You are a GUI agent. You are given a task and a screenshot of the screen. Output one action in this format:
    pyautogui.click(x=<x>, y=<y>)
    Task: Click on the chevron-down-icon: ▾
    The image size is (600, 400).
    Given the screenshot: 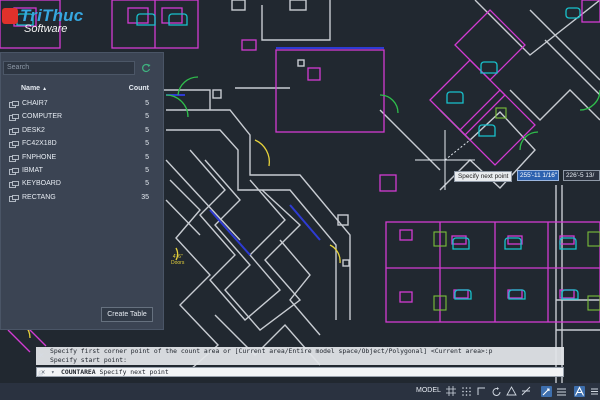 What is the action you would take?
    pyautogui.click(x=53, y=373)
    